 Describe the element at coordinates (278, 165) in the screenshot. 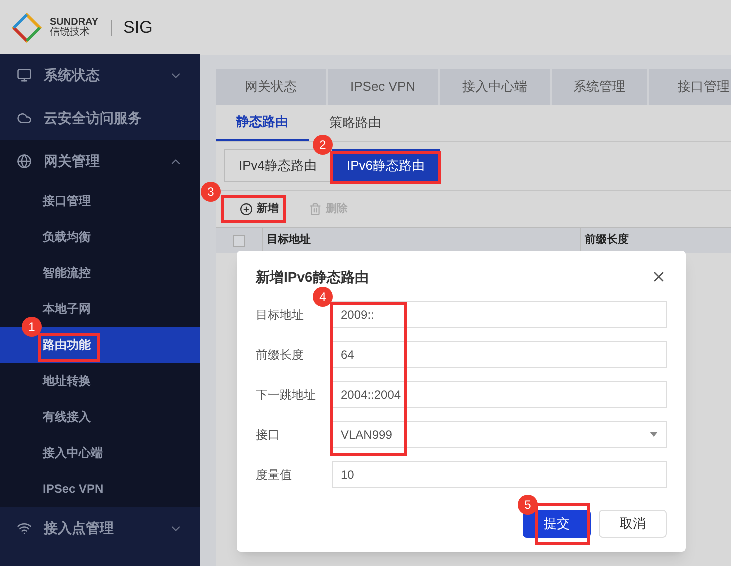

I see `segment-button: IPv4静态路由` at that location.